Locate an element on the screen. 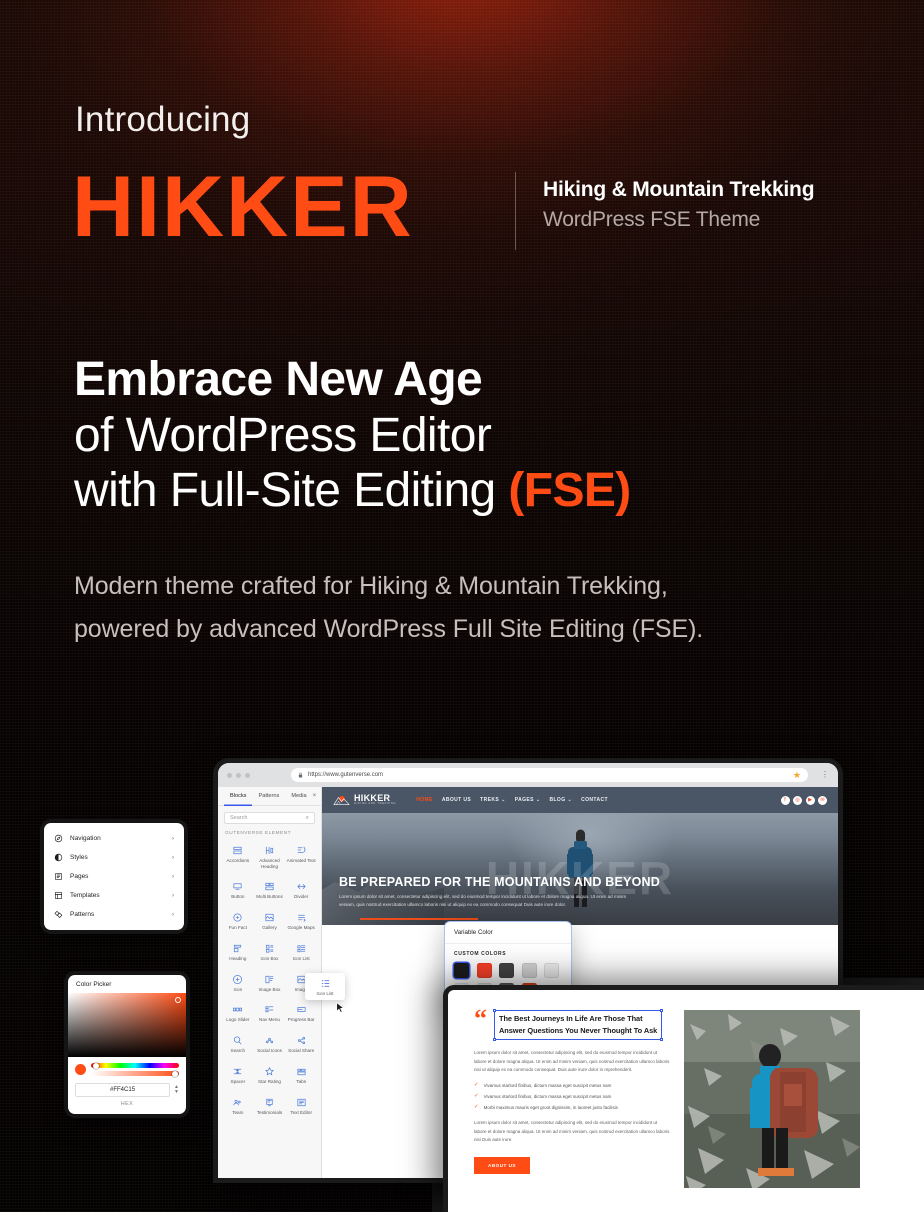  resize-handle-bottom-left is located at coordinates (494, 1040).